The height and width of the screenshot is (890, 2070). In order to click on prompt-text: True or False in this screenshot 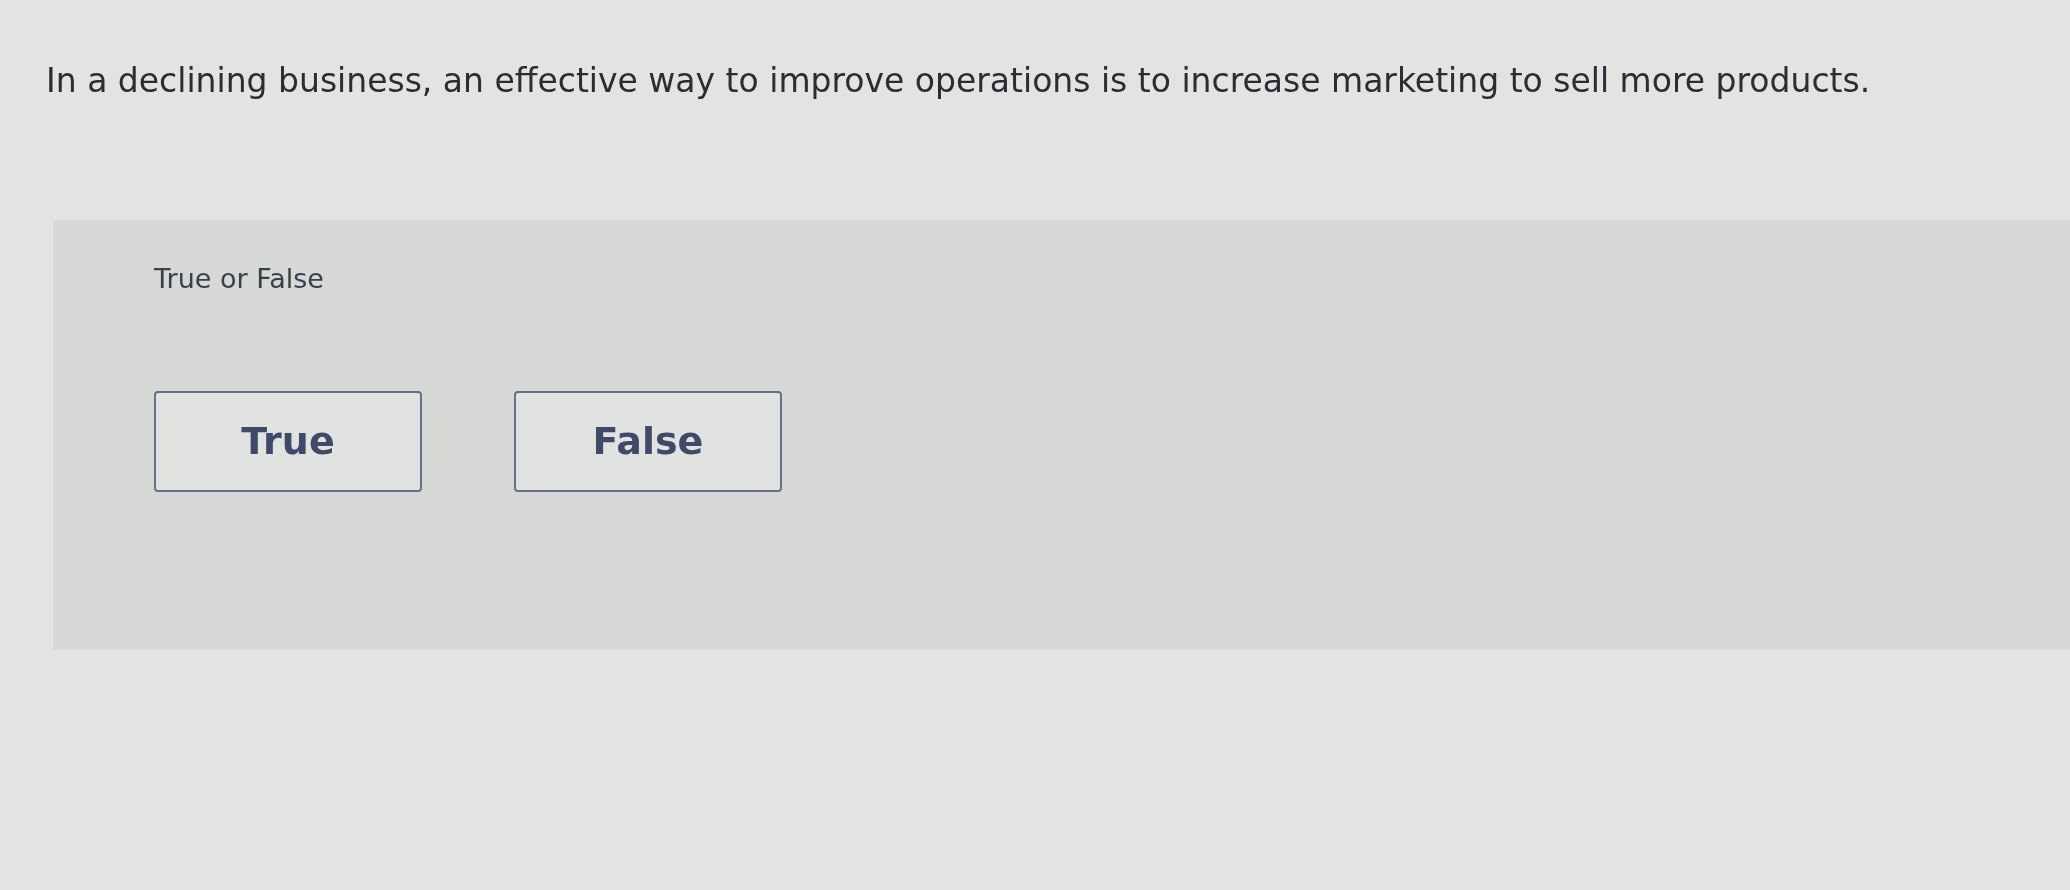, I will do `click(239, 279)`.